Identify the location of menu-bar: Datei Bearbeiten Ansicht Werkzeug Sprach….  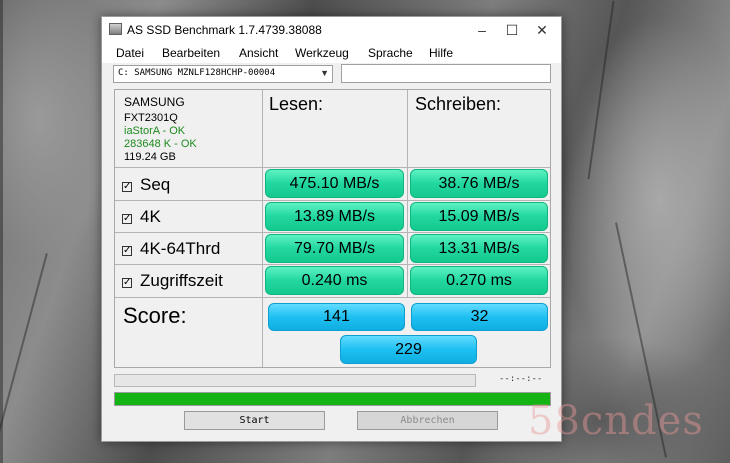
(331, 53).